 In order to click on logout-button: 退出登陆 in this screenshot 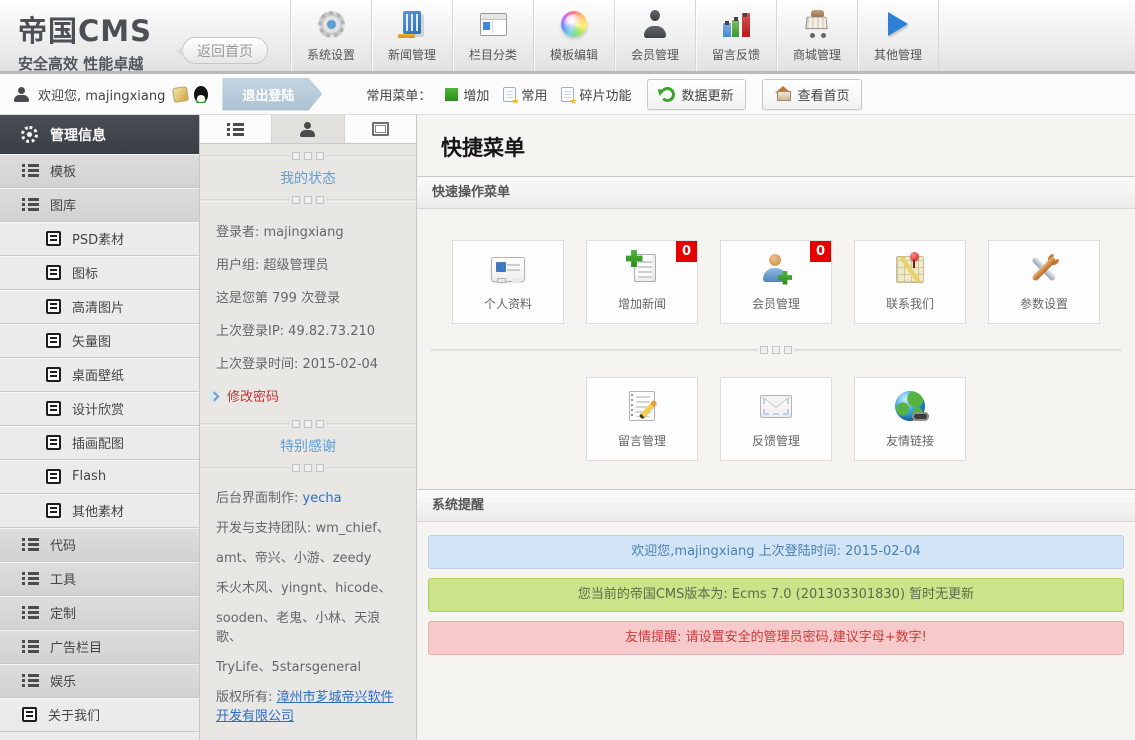, I will do `click(272, 94)`.